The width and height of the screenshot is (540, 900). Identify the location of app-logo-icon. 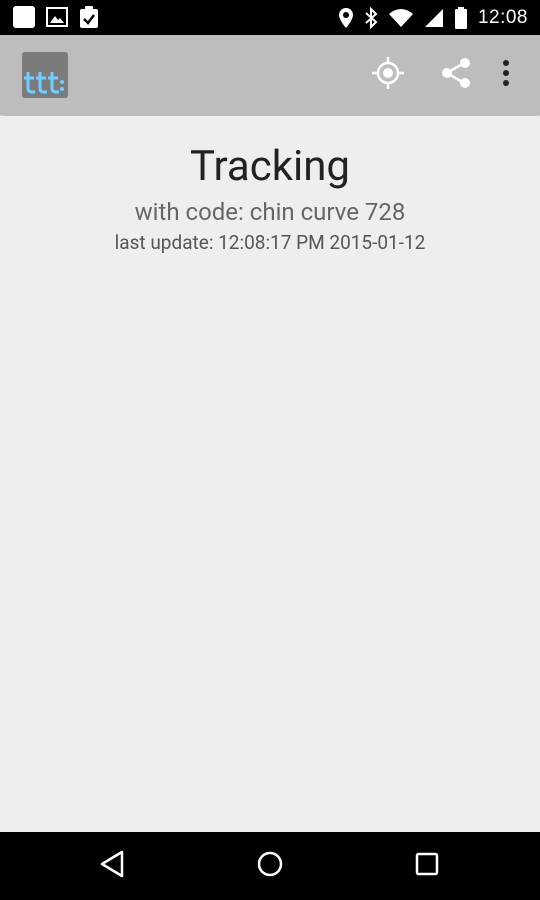
(45, 75).